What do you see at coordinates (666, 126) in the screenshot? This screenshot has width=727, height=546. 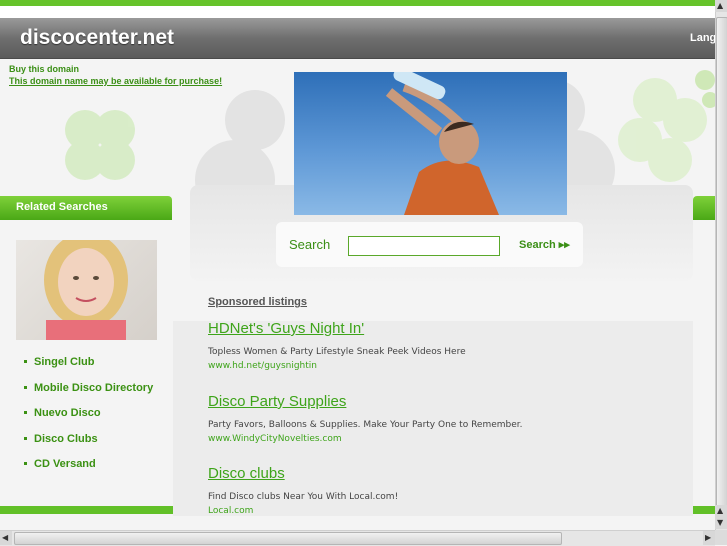 I see `clover-decoration-right` at bounding box center [666, 126].